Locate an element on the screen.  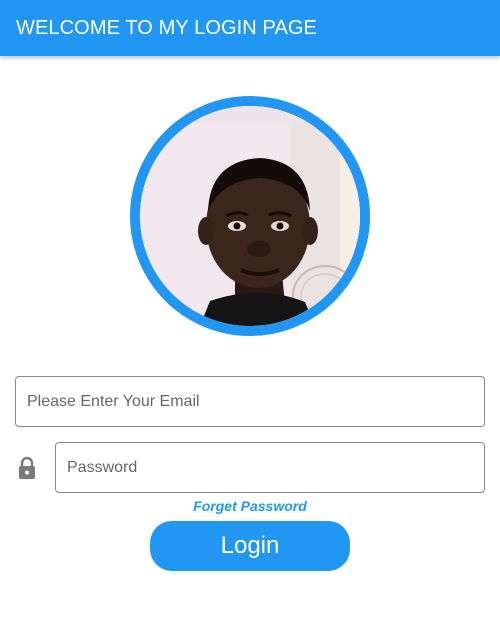
email-input is located at coordinates (250, 401).